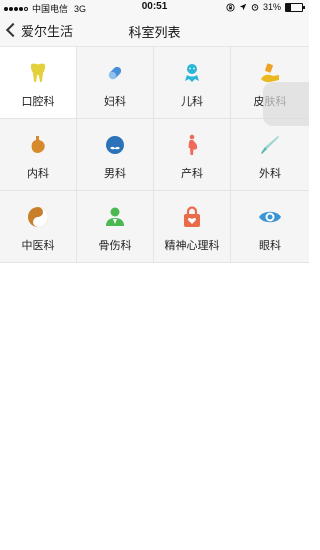  Describe the element at coordinates (271, 7) in the screenshot. I see `battery-percent: 31%` at that location.